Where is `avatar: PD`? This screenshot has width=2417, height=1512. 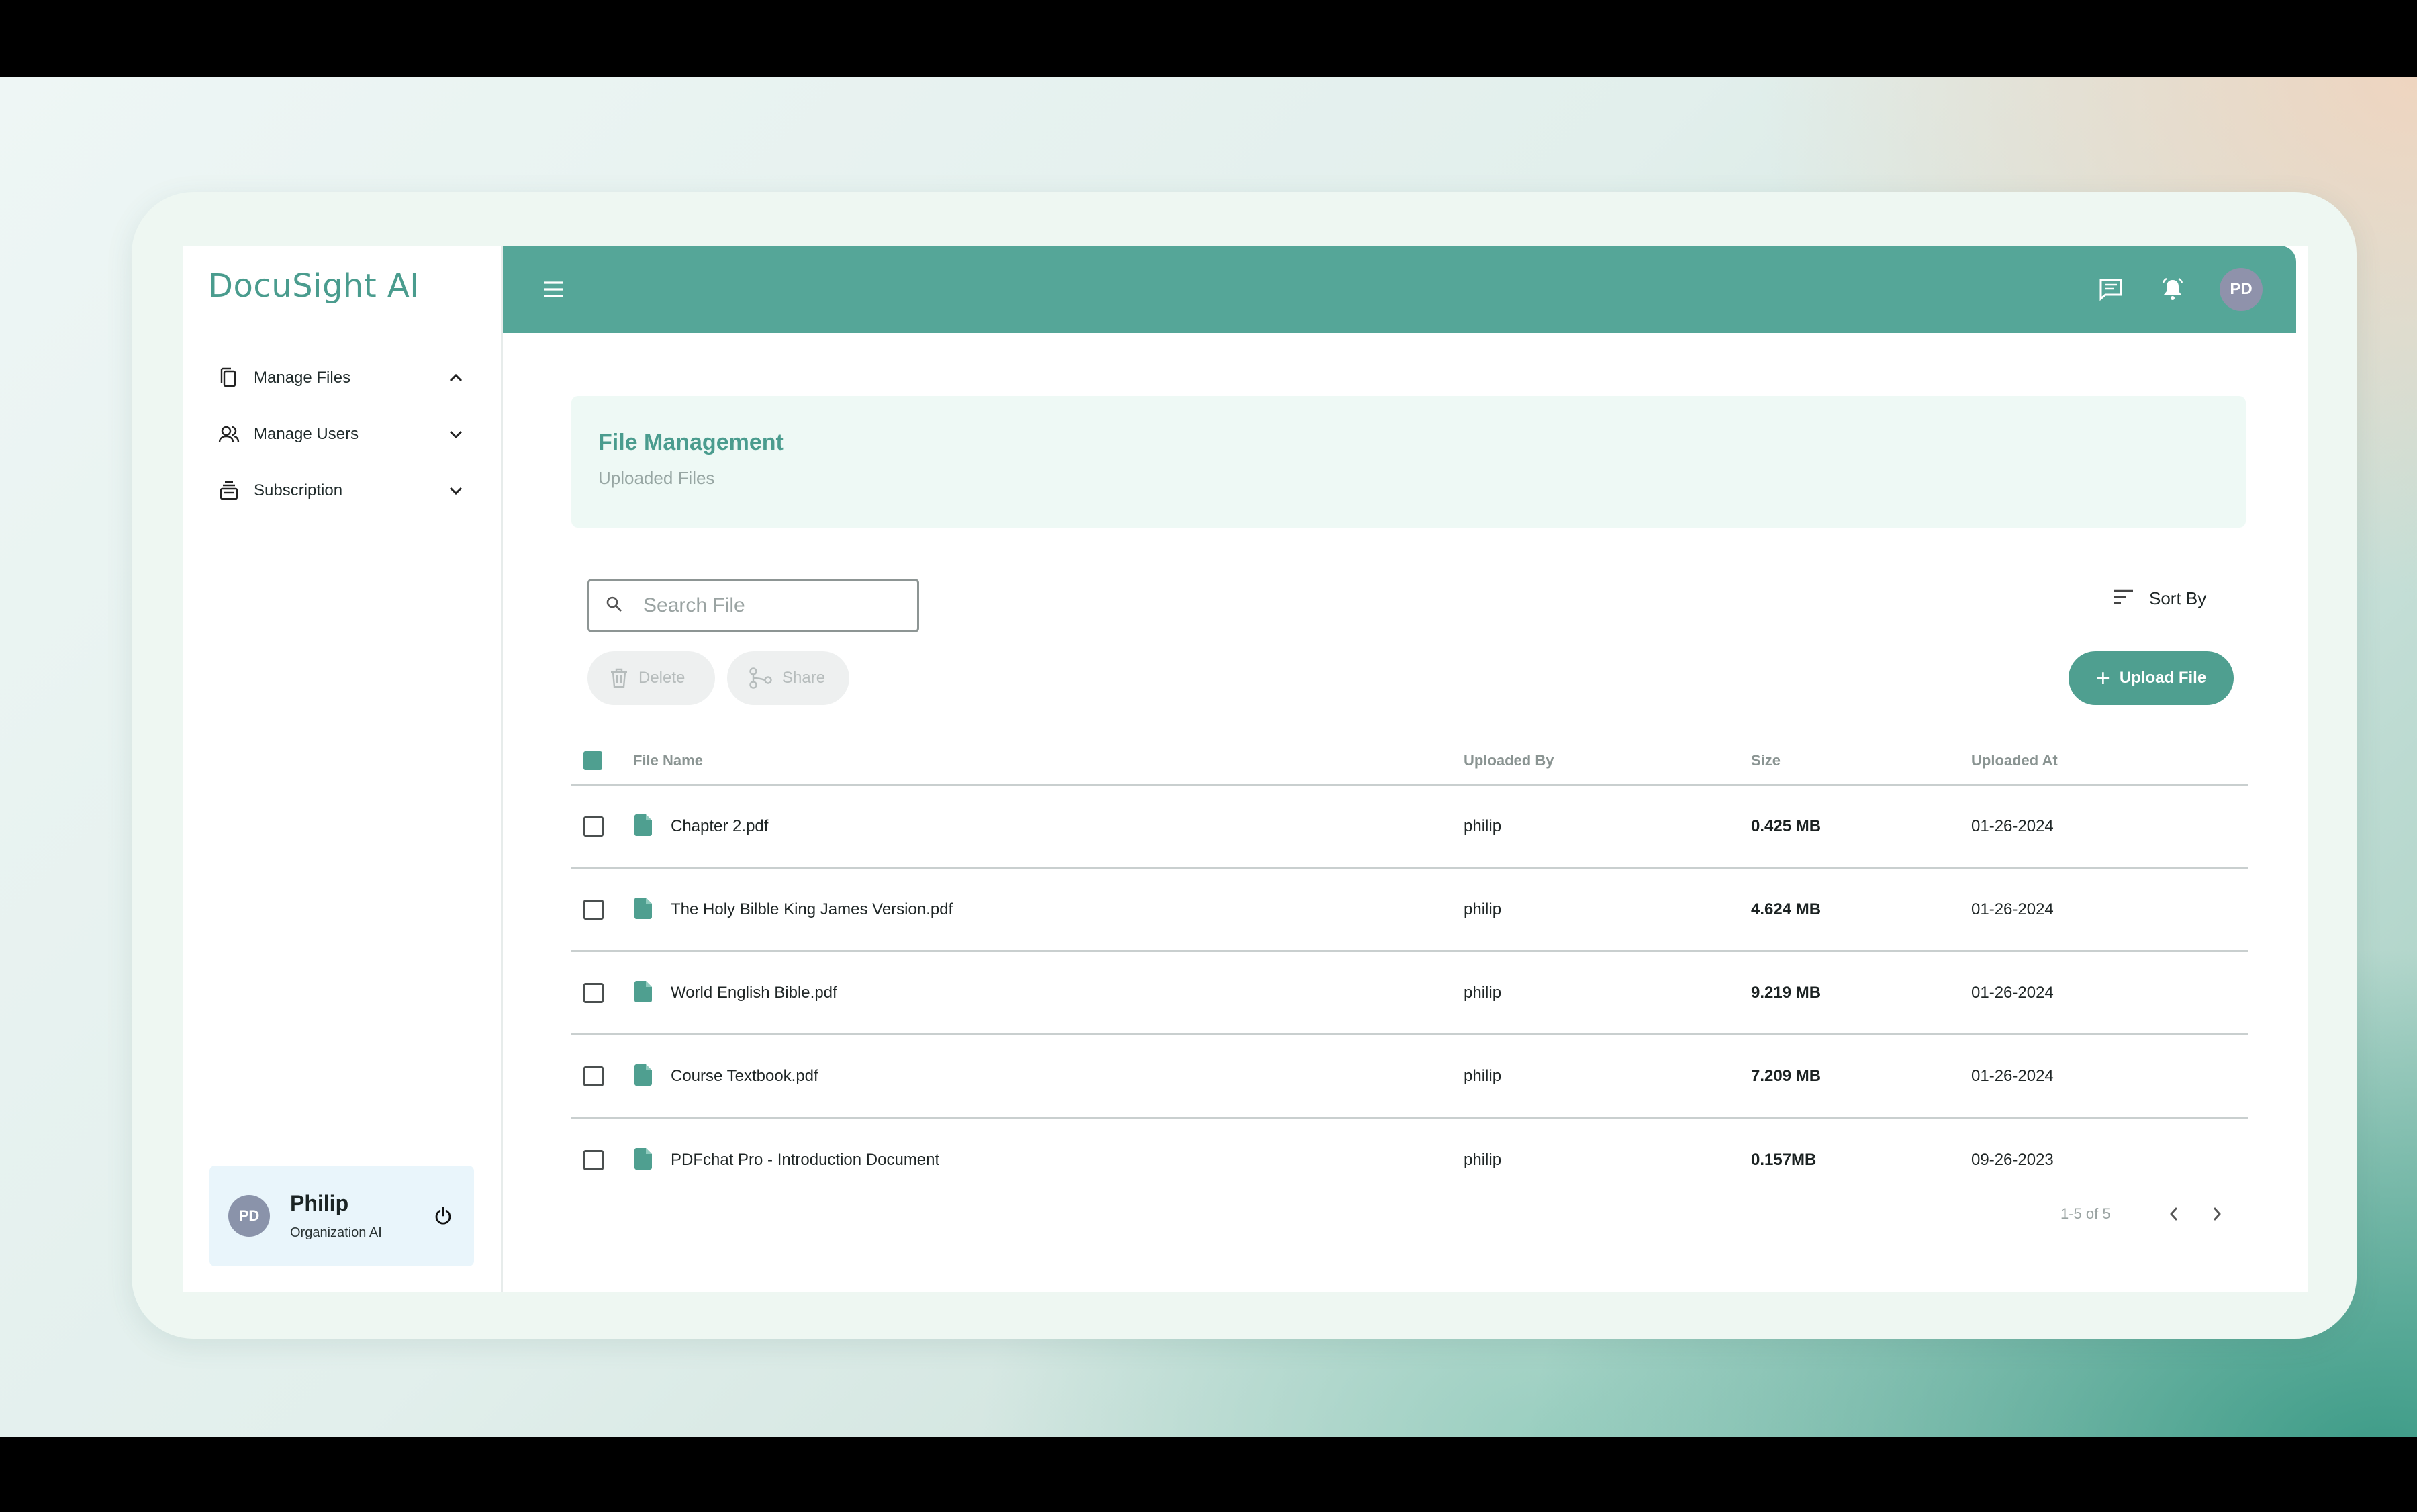 avatar: PD is located at coordinates (249, 1216).